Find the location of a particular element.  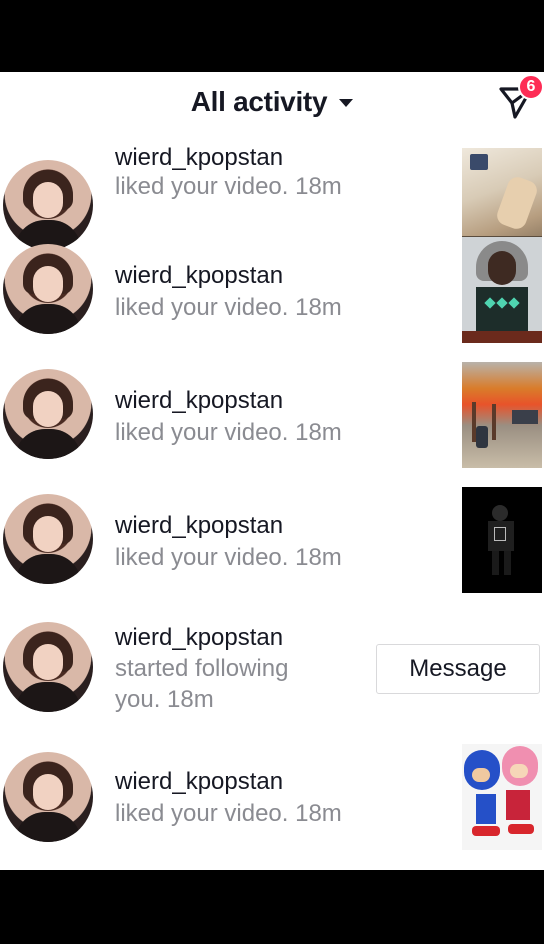

top-black-bar is located at coordinates (272, 36).